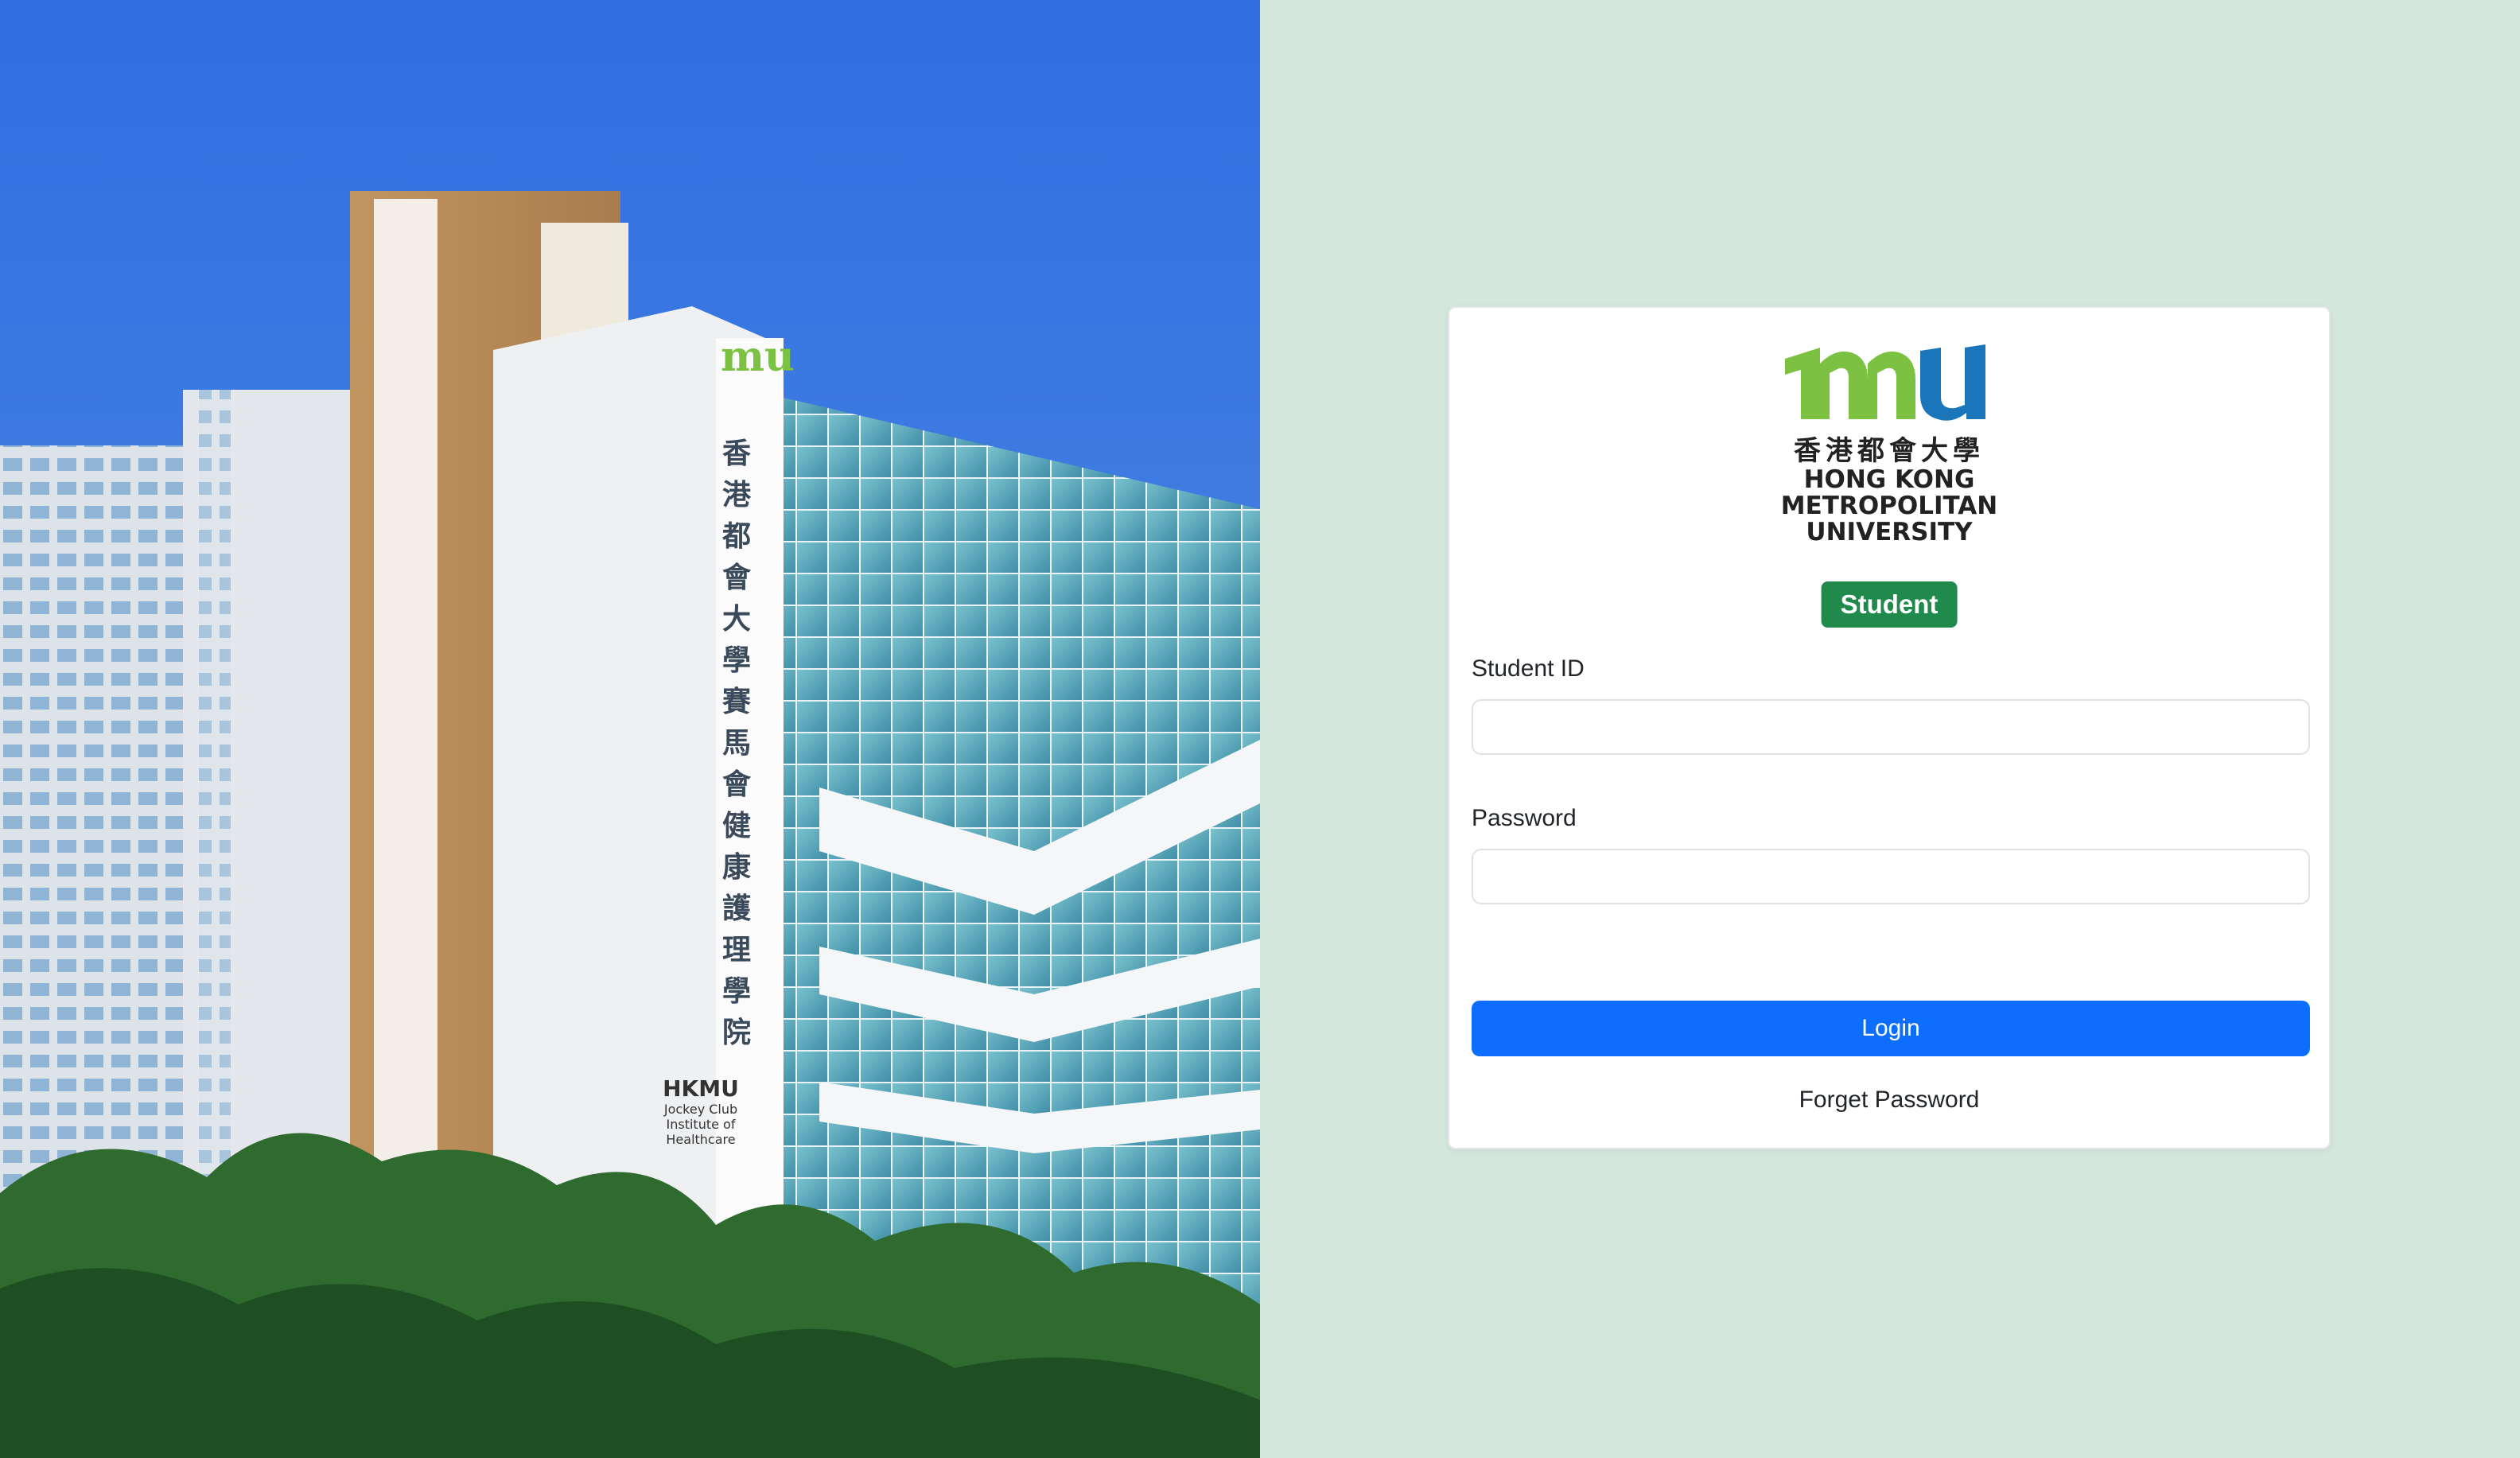  I want to click on building-sign-hkmu: HKMU, so click(701, 1088).